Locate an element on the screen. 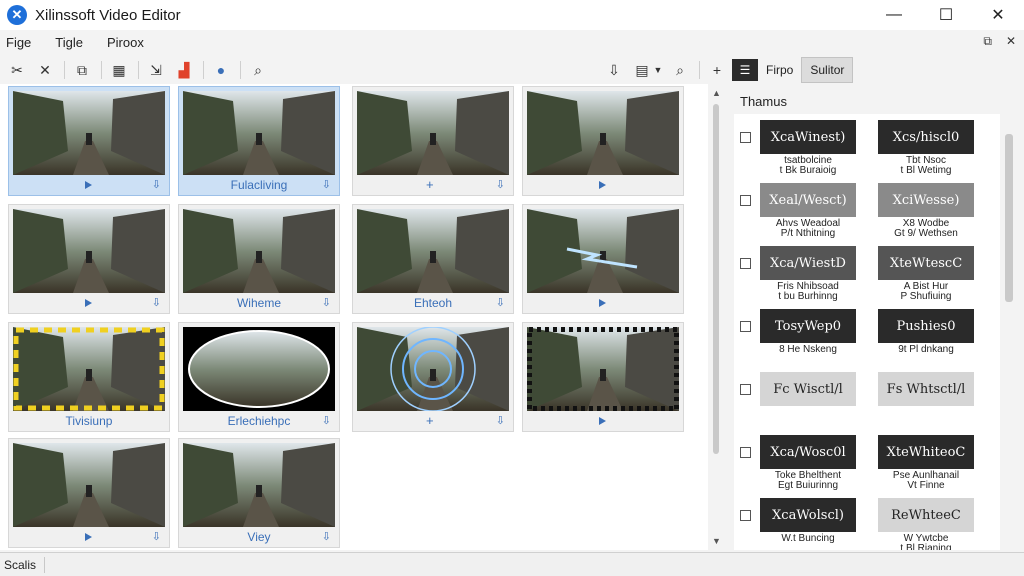 The image size is (1024, 576). preset-caption: 9t Pl dnkang is located at coordinates (926, 349).